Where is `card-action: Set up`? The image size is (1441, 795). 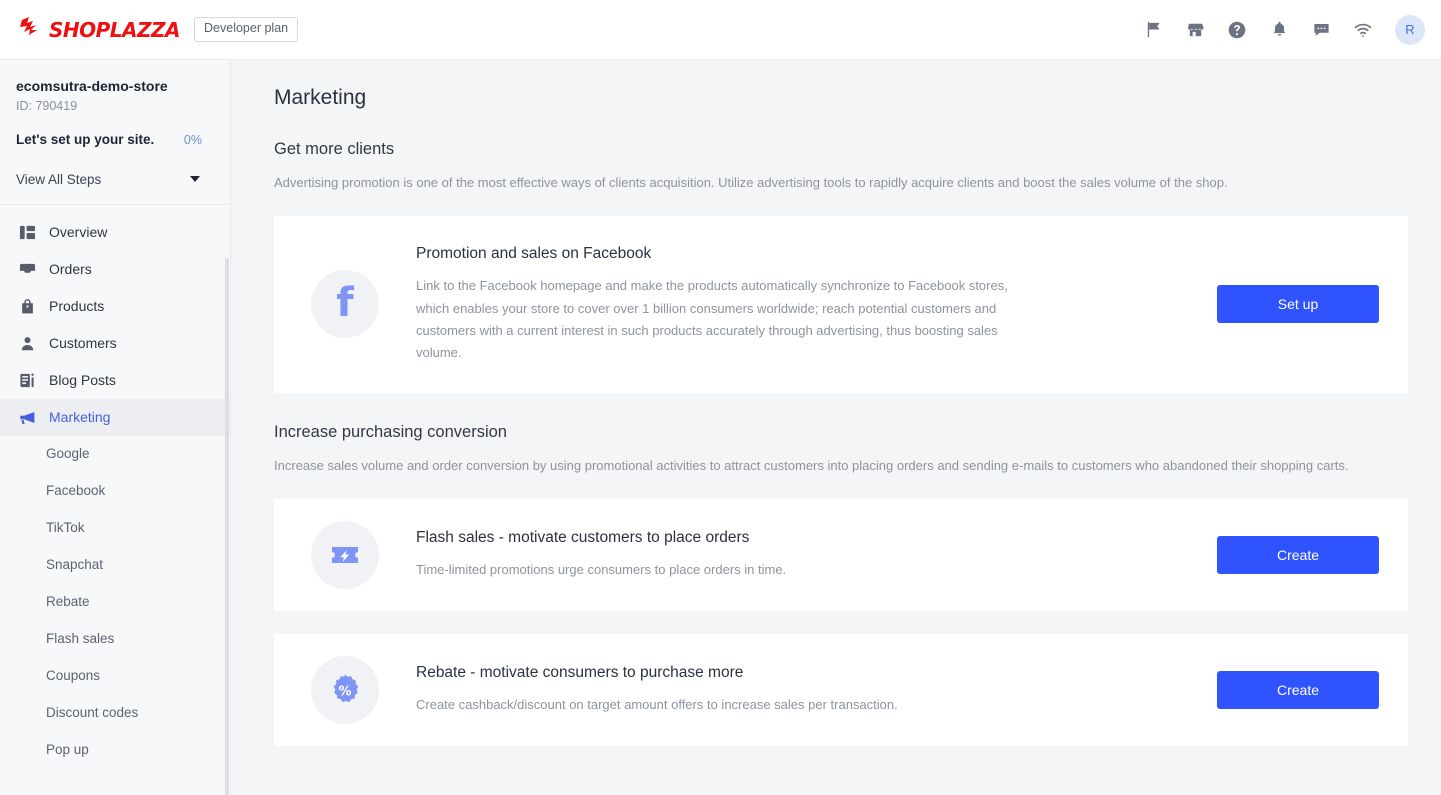
card-action: Set up is located at coordinates (1312, 304).